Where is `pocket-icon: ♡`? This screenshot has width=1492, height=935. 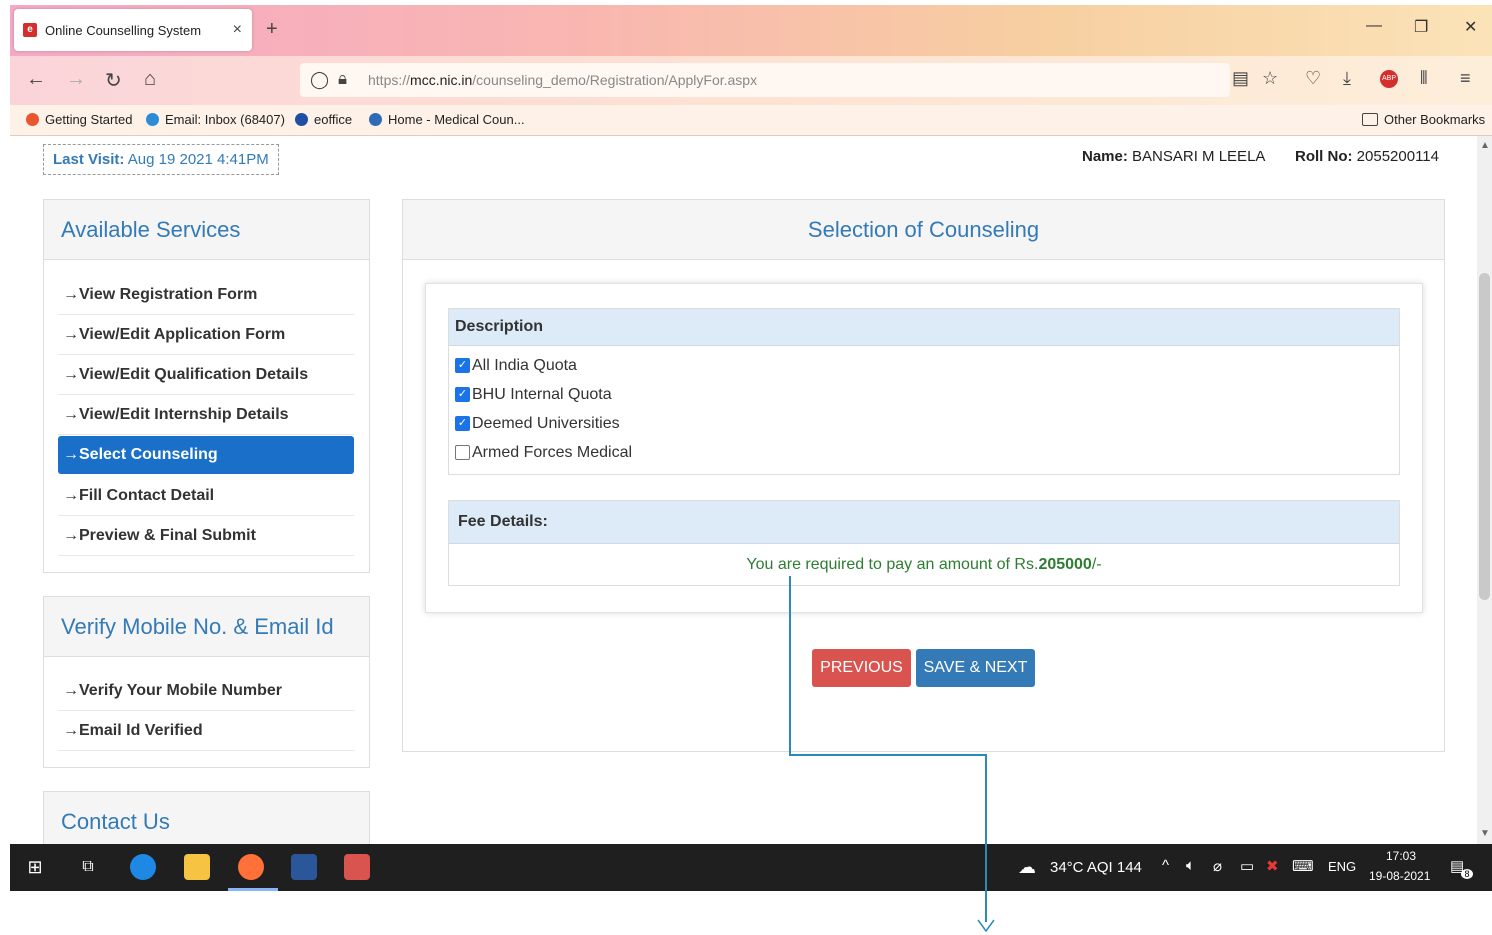 pocket-icon: ♡ is located at coordinates (1313, 78).